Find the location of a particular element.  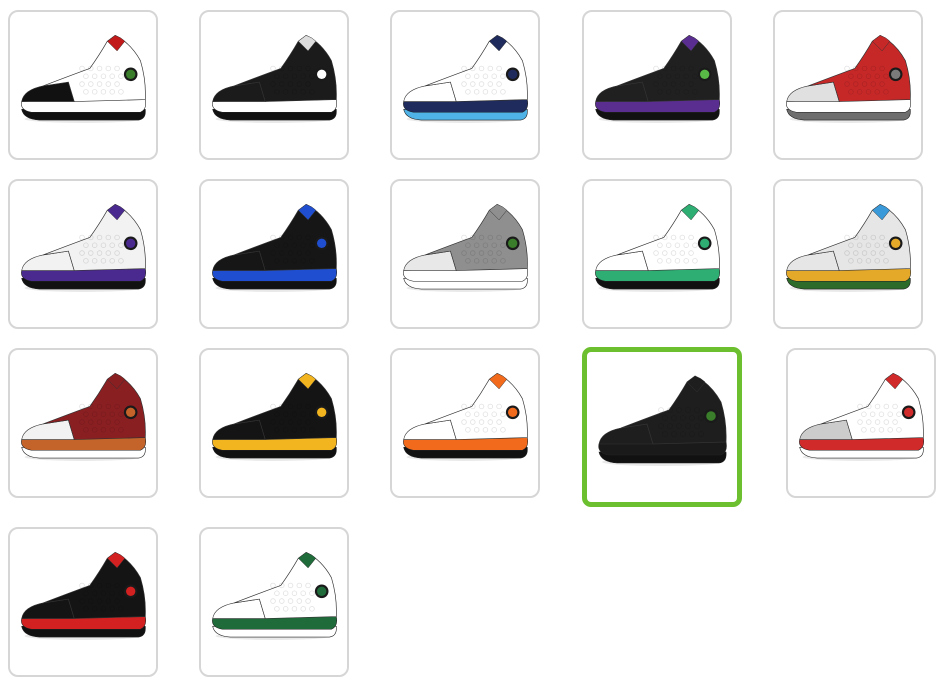

shoe-tile-obsidian is located at coordinates (465, 85).